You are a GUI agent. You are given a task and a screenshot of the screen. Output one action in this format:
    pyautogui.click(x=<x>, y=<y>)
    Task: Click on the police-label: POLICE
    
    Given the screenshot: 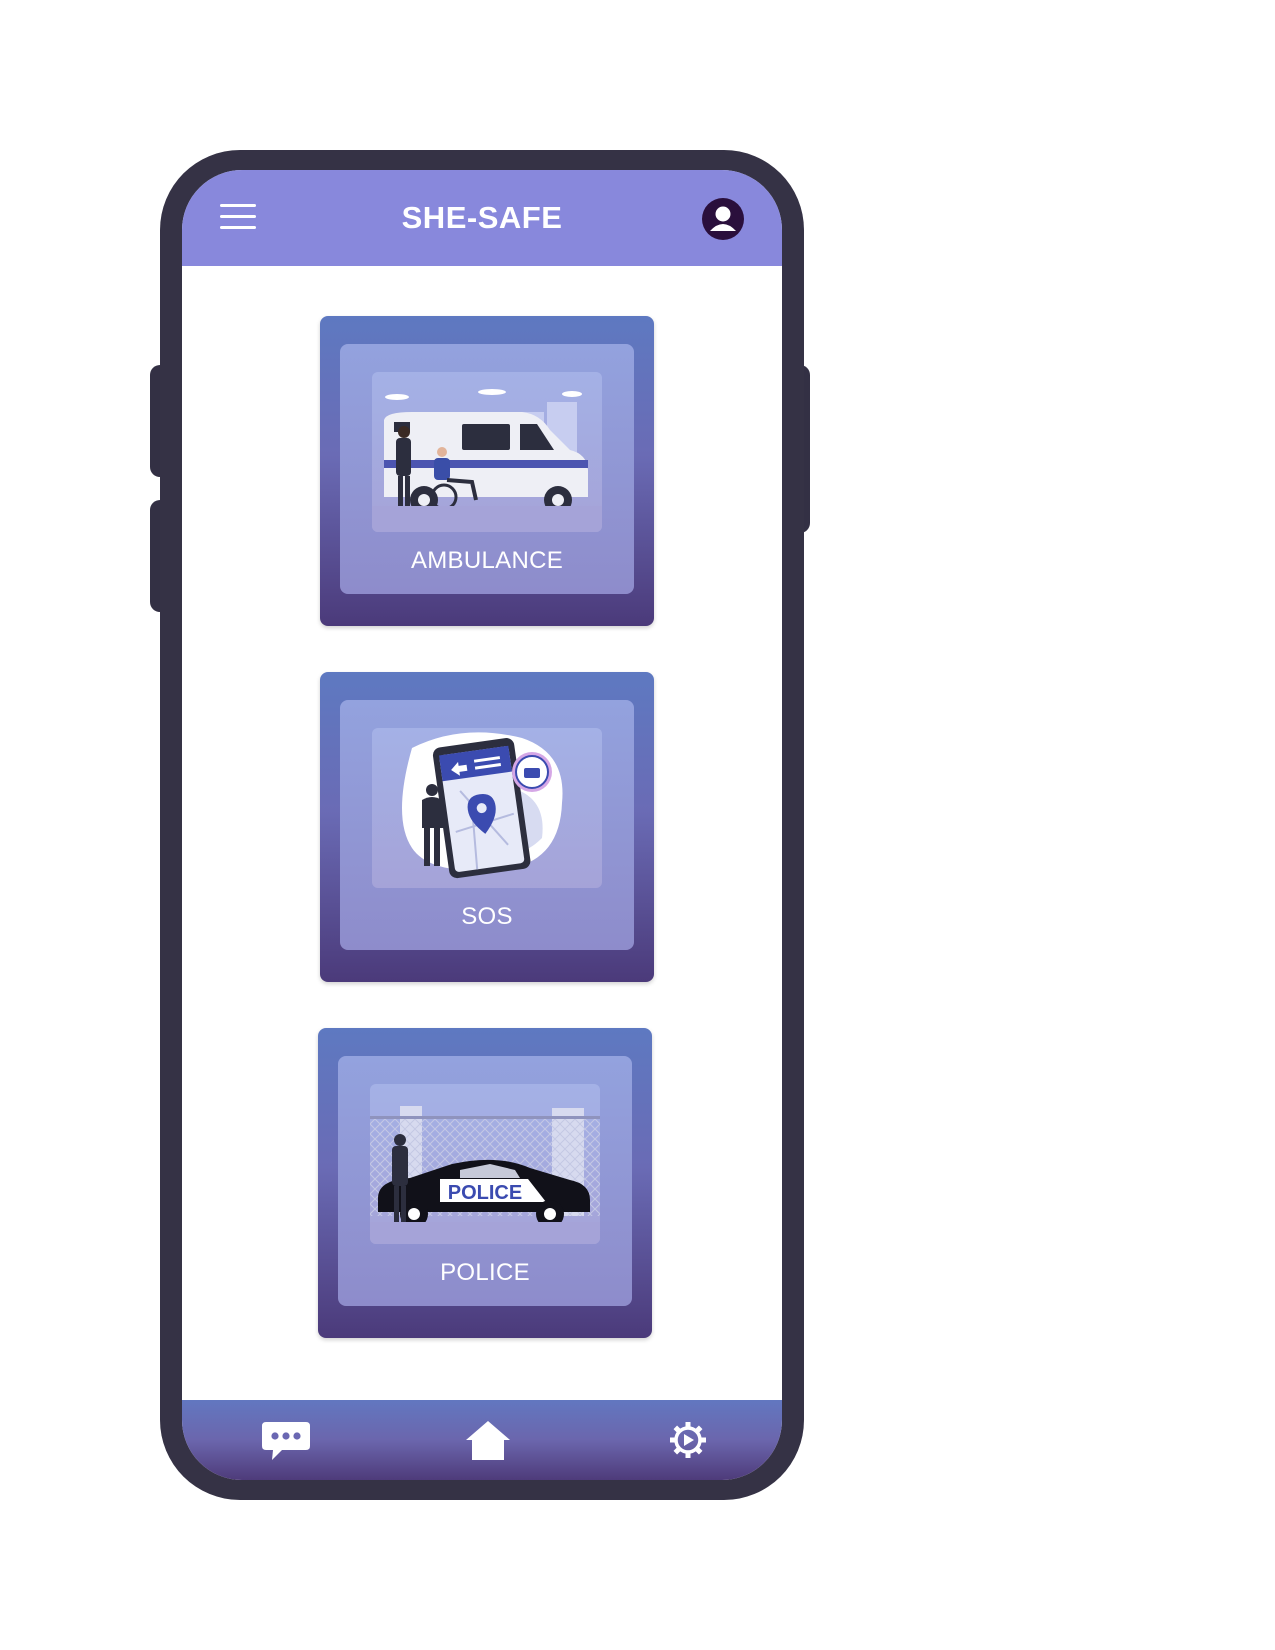 What is the action you would take?
    pyautogui.click(x=485, y=1272)
    